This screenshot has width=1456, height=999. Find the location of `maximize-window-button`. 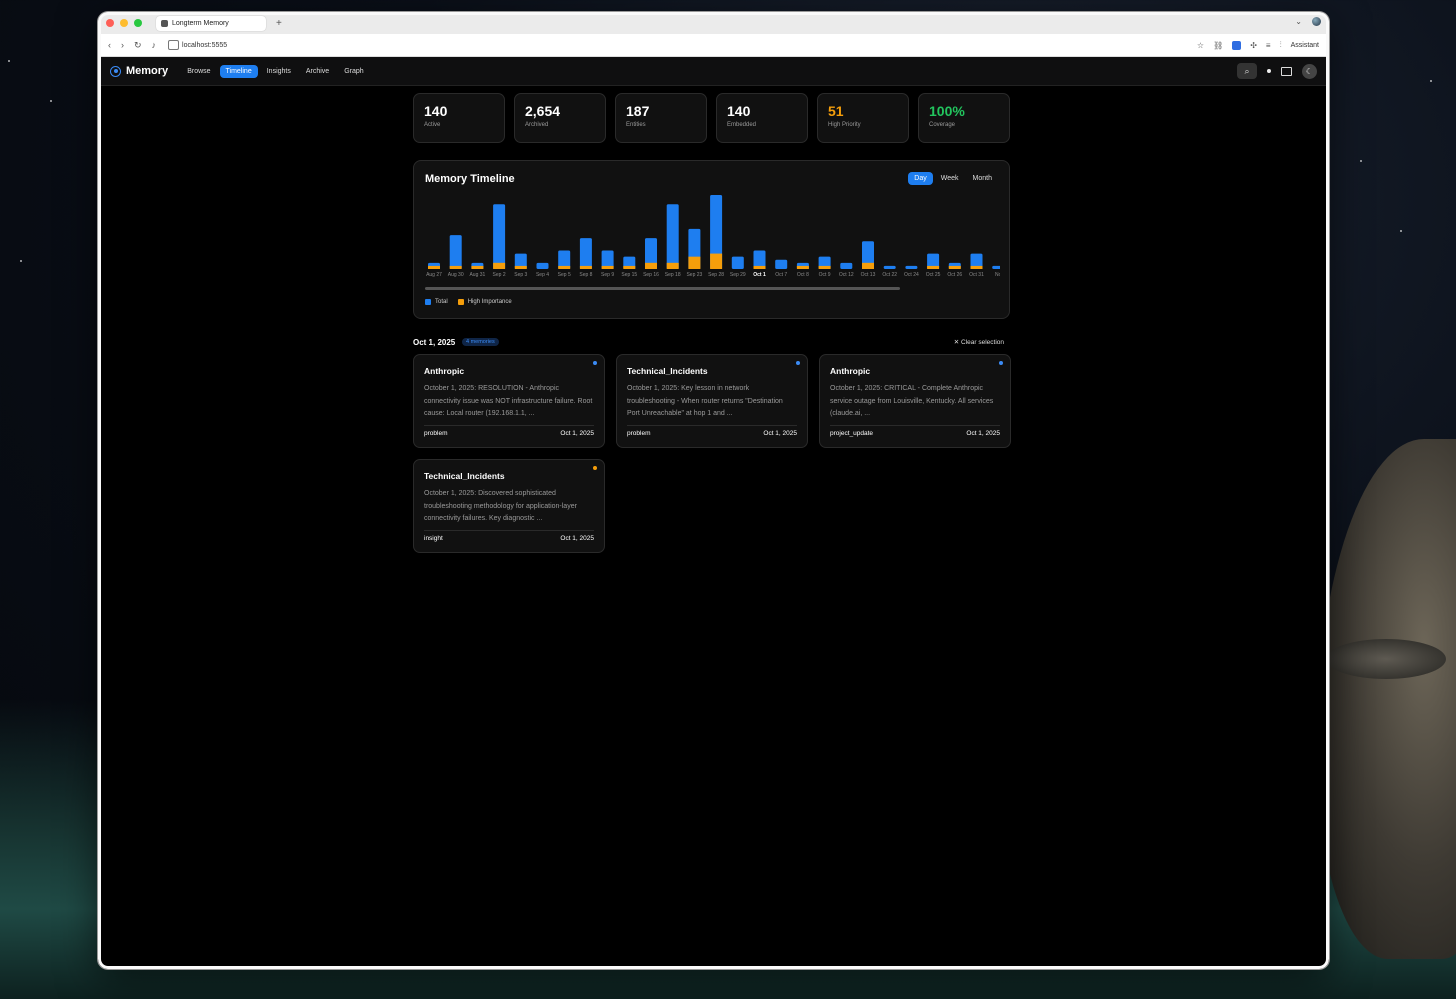

maximize-window-button is located at coordinates (138, 23).